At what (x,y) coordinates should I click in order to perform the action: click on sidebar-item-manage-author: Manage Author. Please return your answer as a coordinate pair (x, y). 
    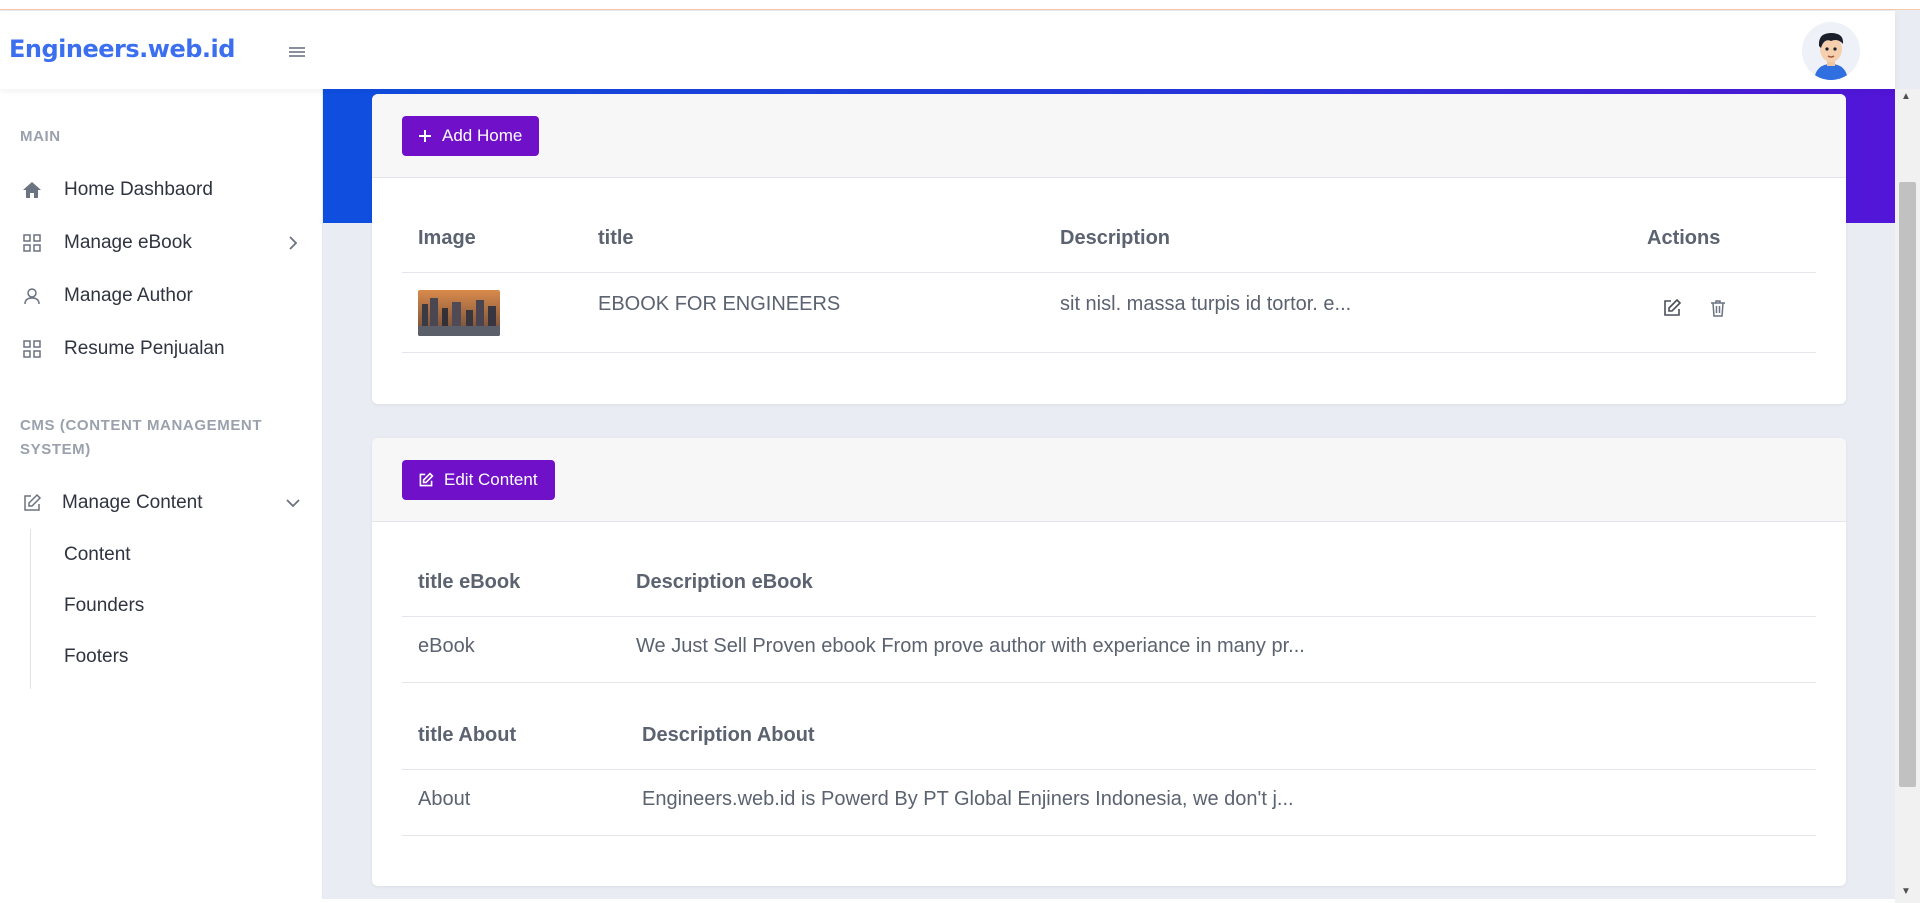
    Looking at the image, I should click on (161, 296).